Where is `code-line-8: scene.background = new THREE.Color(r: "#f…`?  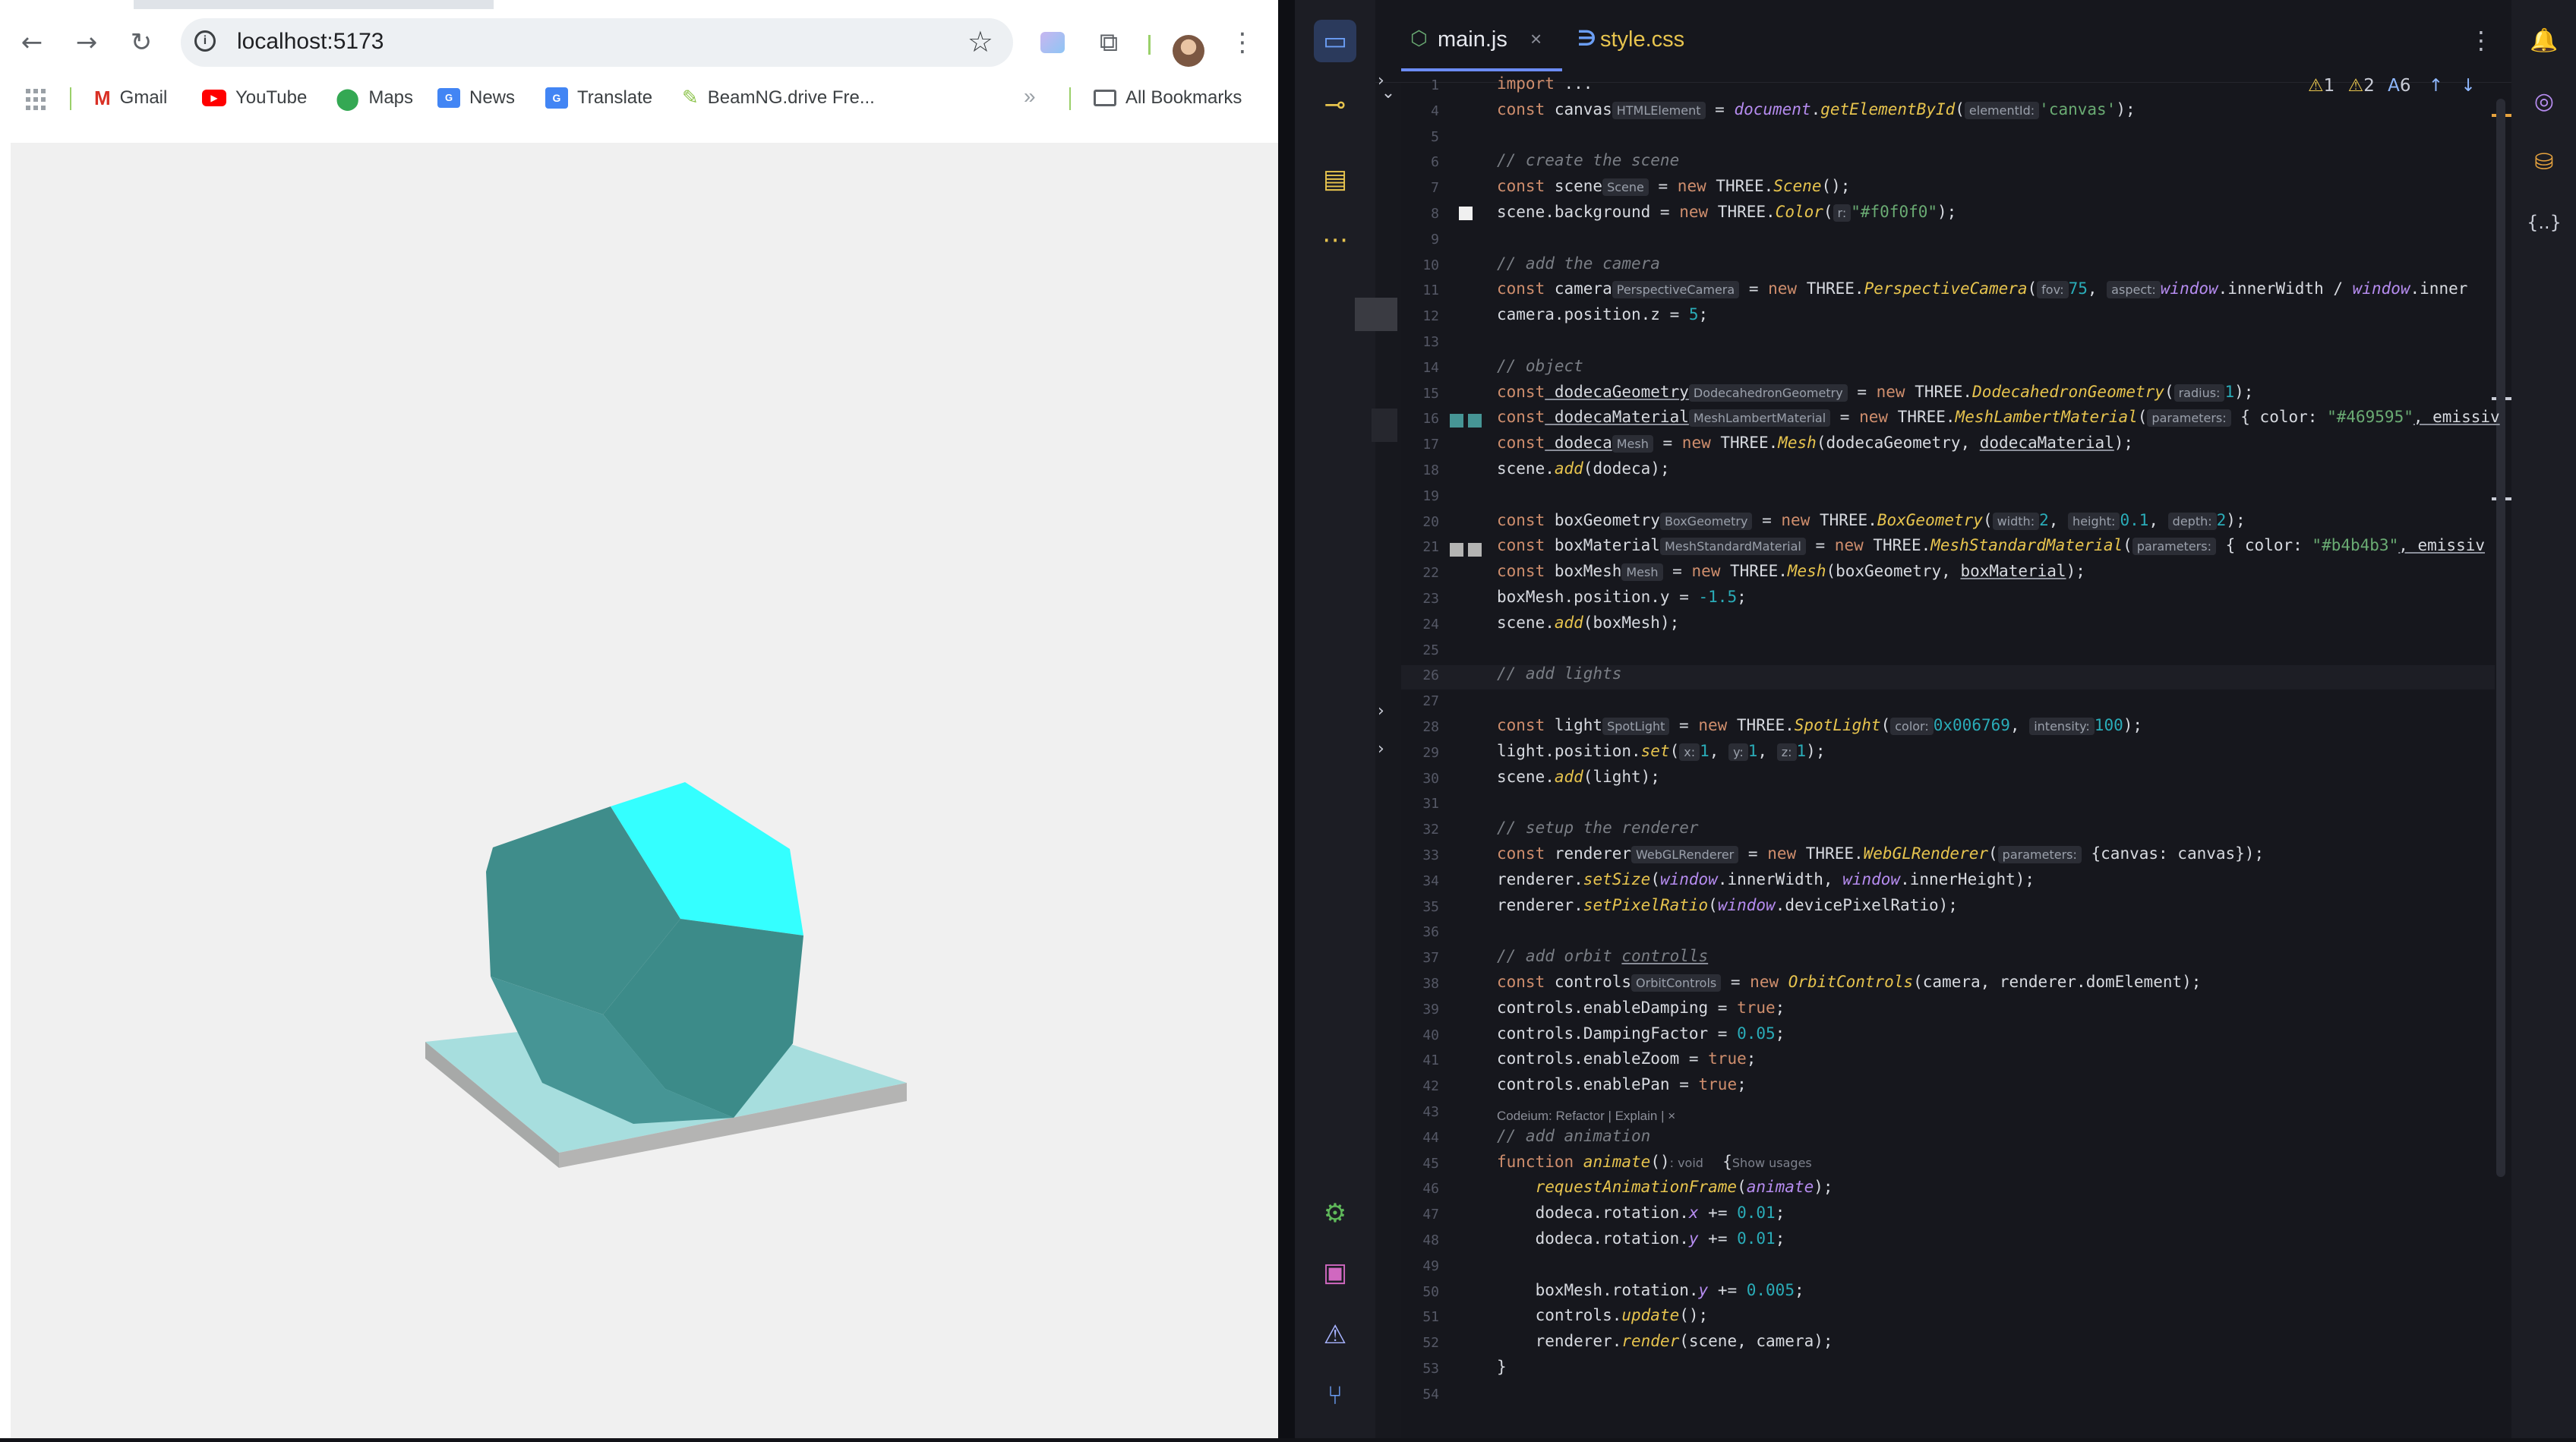 code-line-8: scene.background = new THREE.Color(r: "#f… is located at coordinates (1727, 213).